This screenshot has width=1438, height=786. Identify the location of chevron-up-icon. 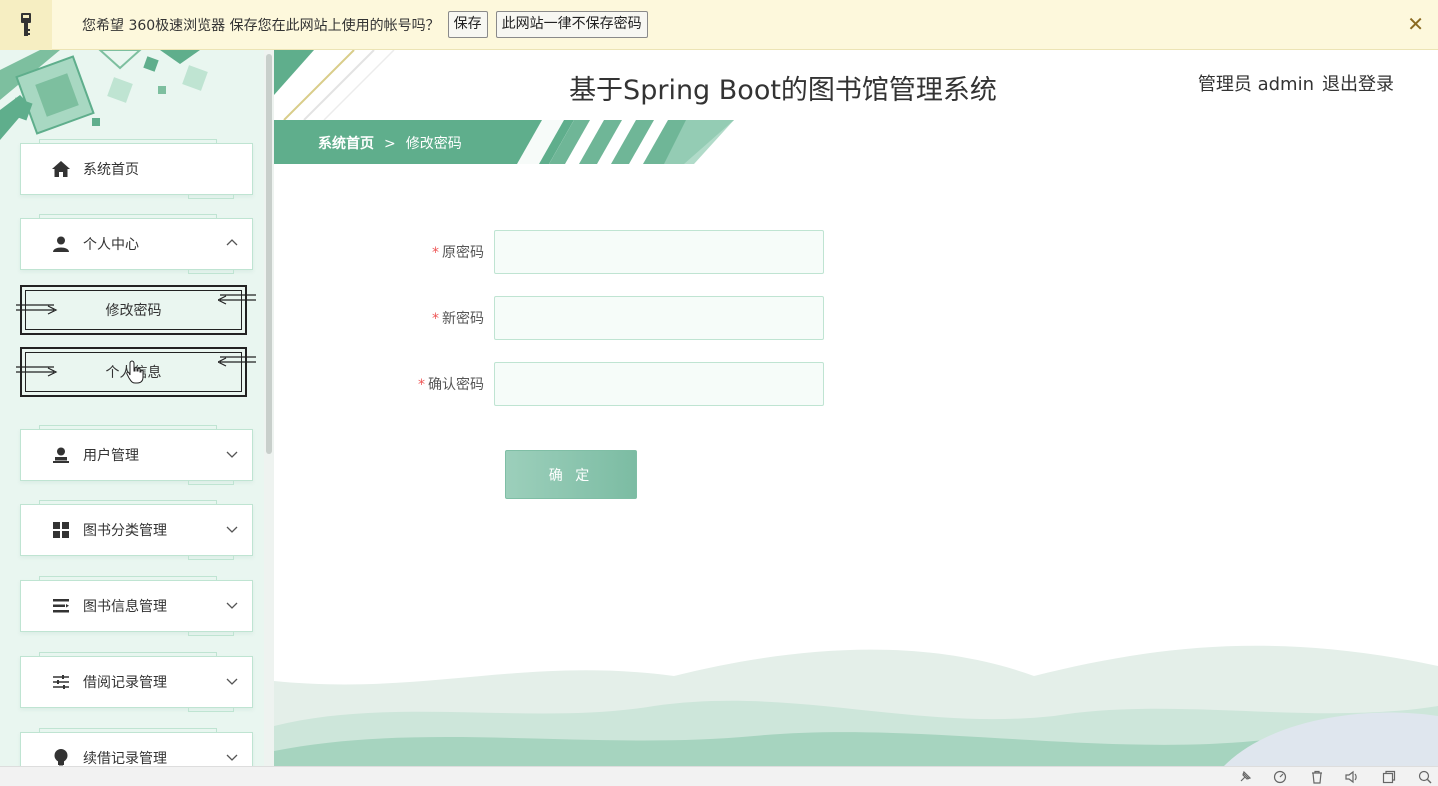
(232, 242).